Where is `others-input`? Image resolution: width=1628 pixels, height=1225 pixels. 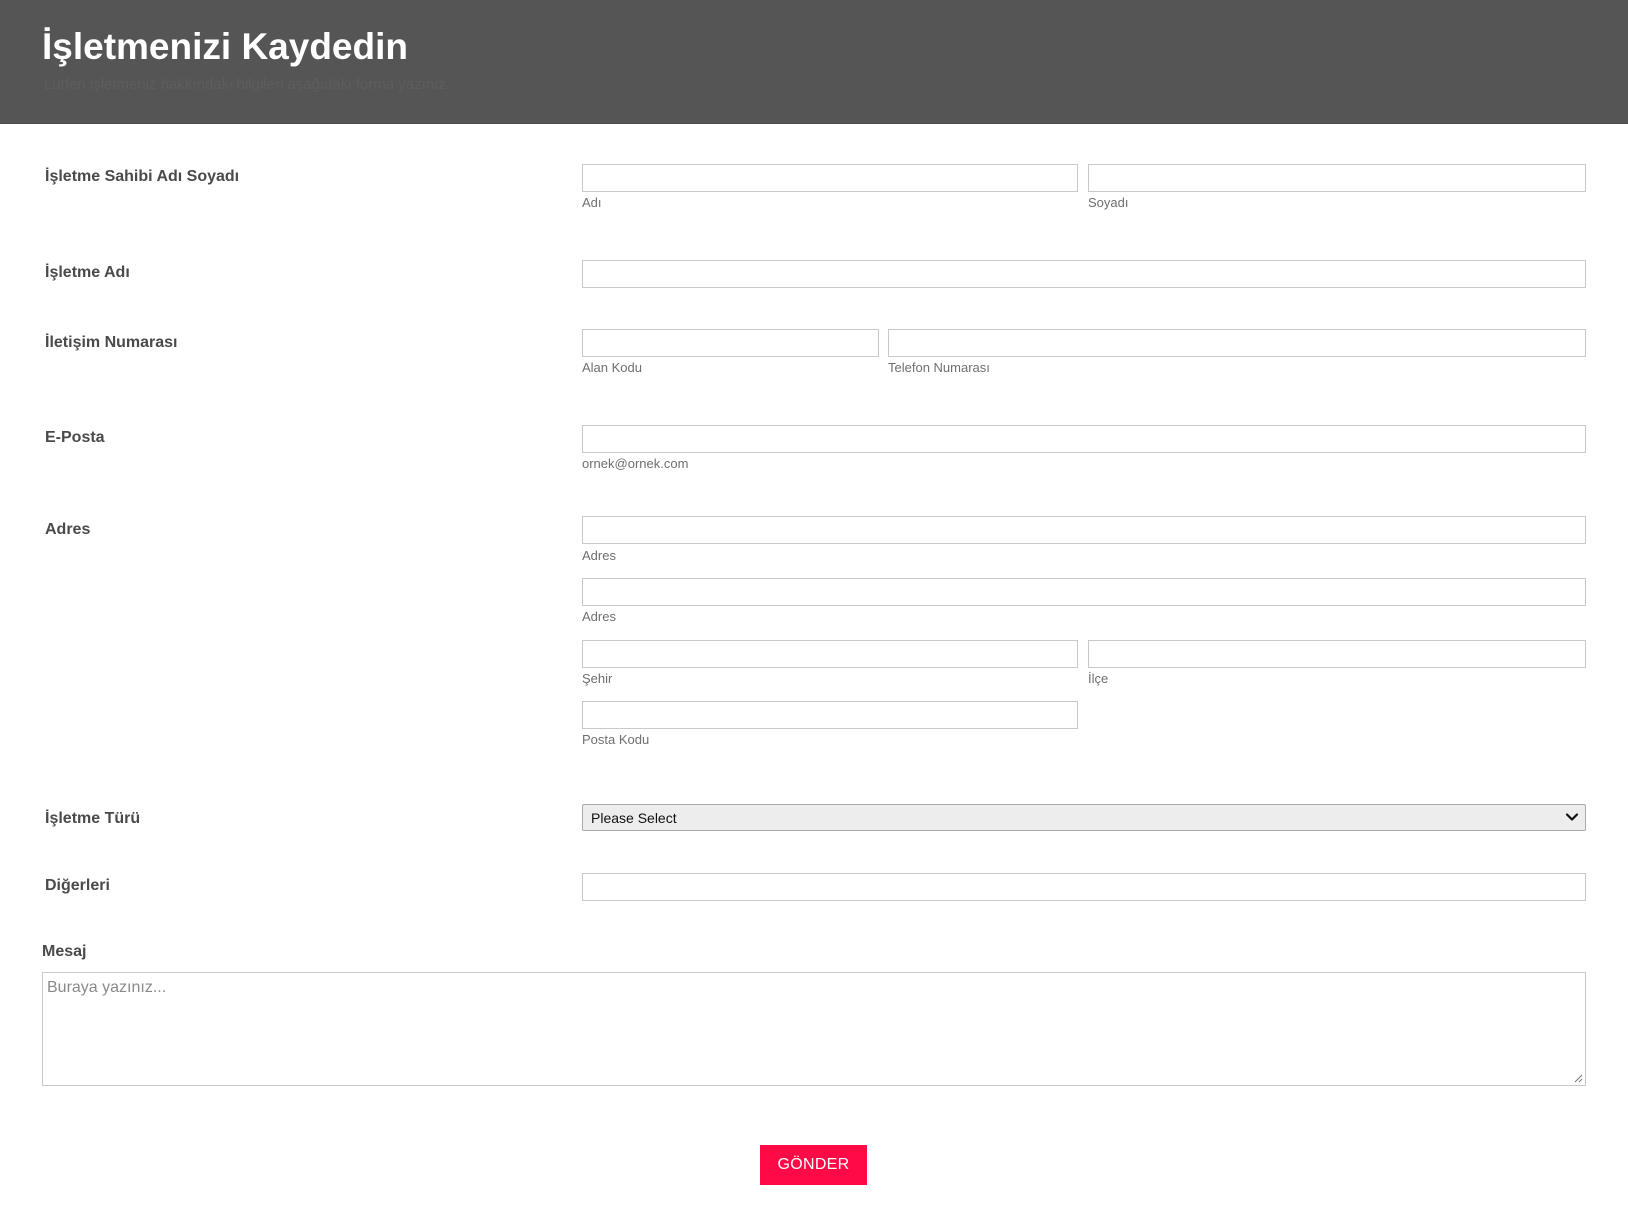 others-input is located at coordinates (1084, 887).